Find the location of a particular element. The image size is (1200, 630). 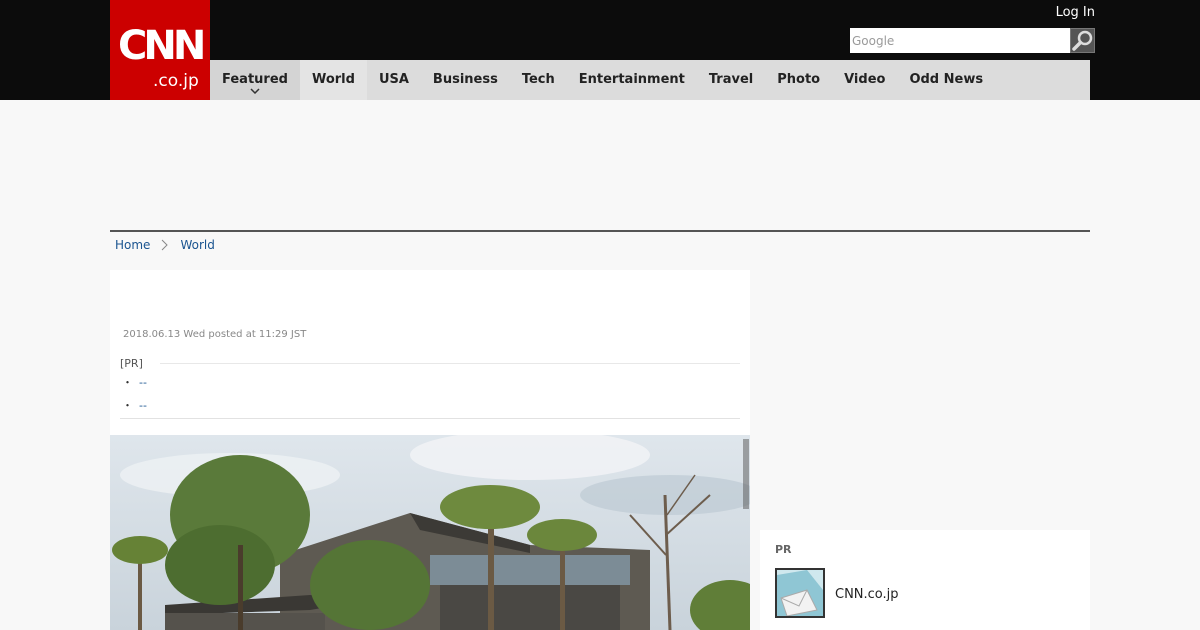

search-button is located at coordinates (1082, 40).